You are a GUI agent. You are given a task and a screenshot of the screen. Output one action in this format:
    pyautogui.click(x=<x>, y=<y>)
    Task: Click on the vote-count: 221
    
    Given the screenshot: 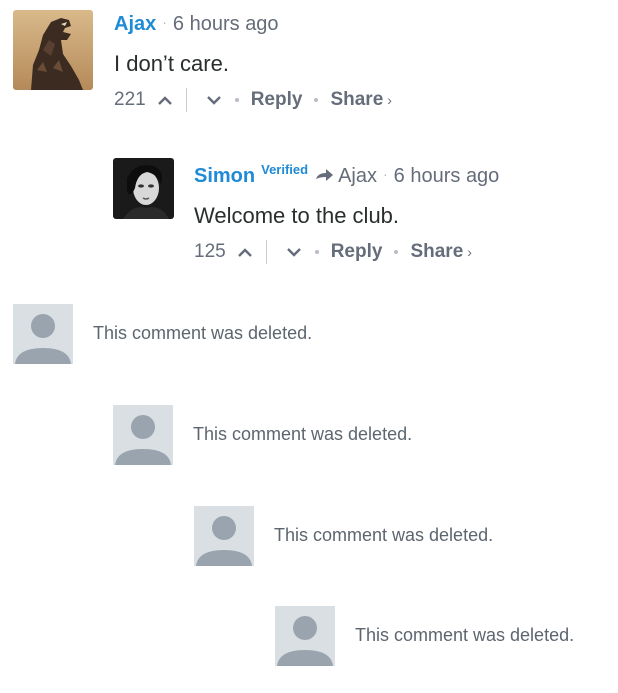 What is the action you would take?
    pyautogui.click(x=130, y=99)
    